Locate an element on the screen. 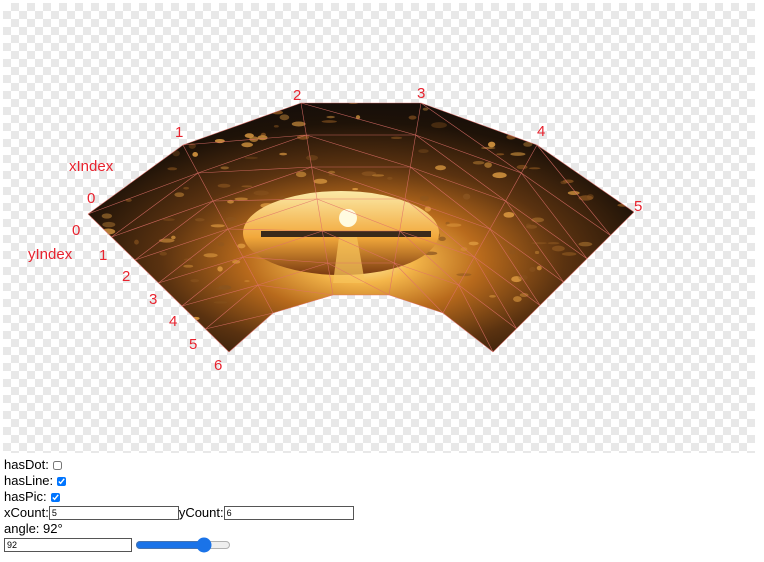 This screenshot has width=764, height=562. has-pic-checkbox is located at coordinates (55, 497).